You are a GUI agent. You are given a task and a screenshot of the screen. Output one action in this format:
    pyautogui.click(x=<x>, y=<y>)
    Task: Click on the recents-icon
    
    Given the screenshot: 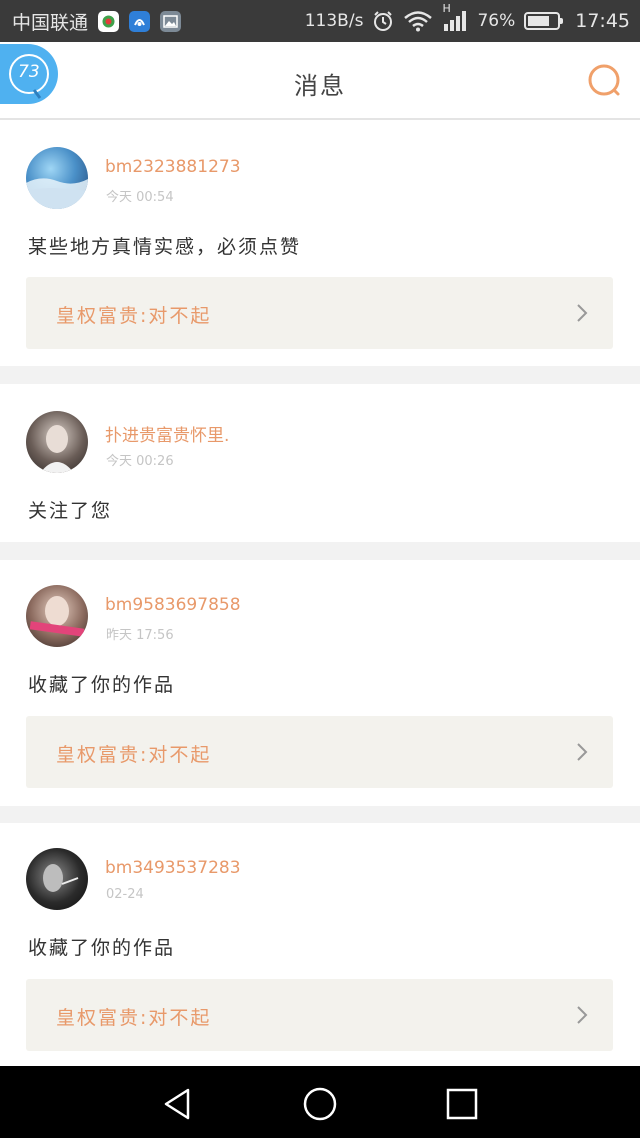 What is the action you would take?
    pyautogui.click(x=462, y=1104)
    